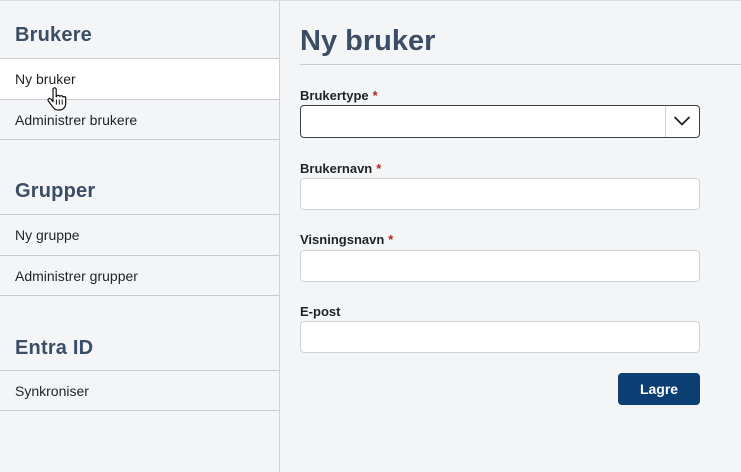  What do you see at coordinates (665, 121) in the screenshot?
I see `select-divider` at bounding box center [665, 121].